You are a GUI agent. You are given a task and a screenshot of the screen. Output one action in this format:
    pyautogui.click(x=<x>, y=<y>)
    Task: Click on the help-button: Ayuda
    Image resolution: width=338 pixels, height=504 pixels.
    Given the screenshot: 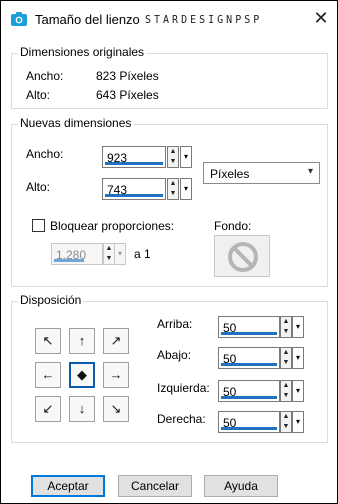 What is the action you would take?
    pyautogui.click(x=241, y=486)
    